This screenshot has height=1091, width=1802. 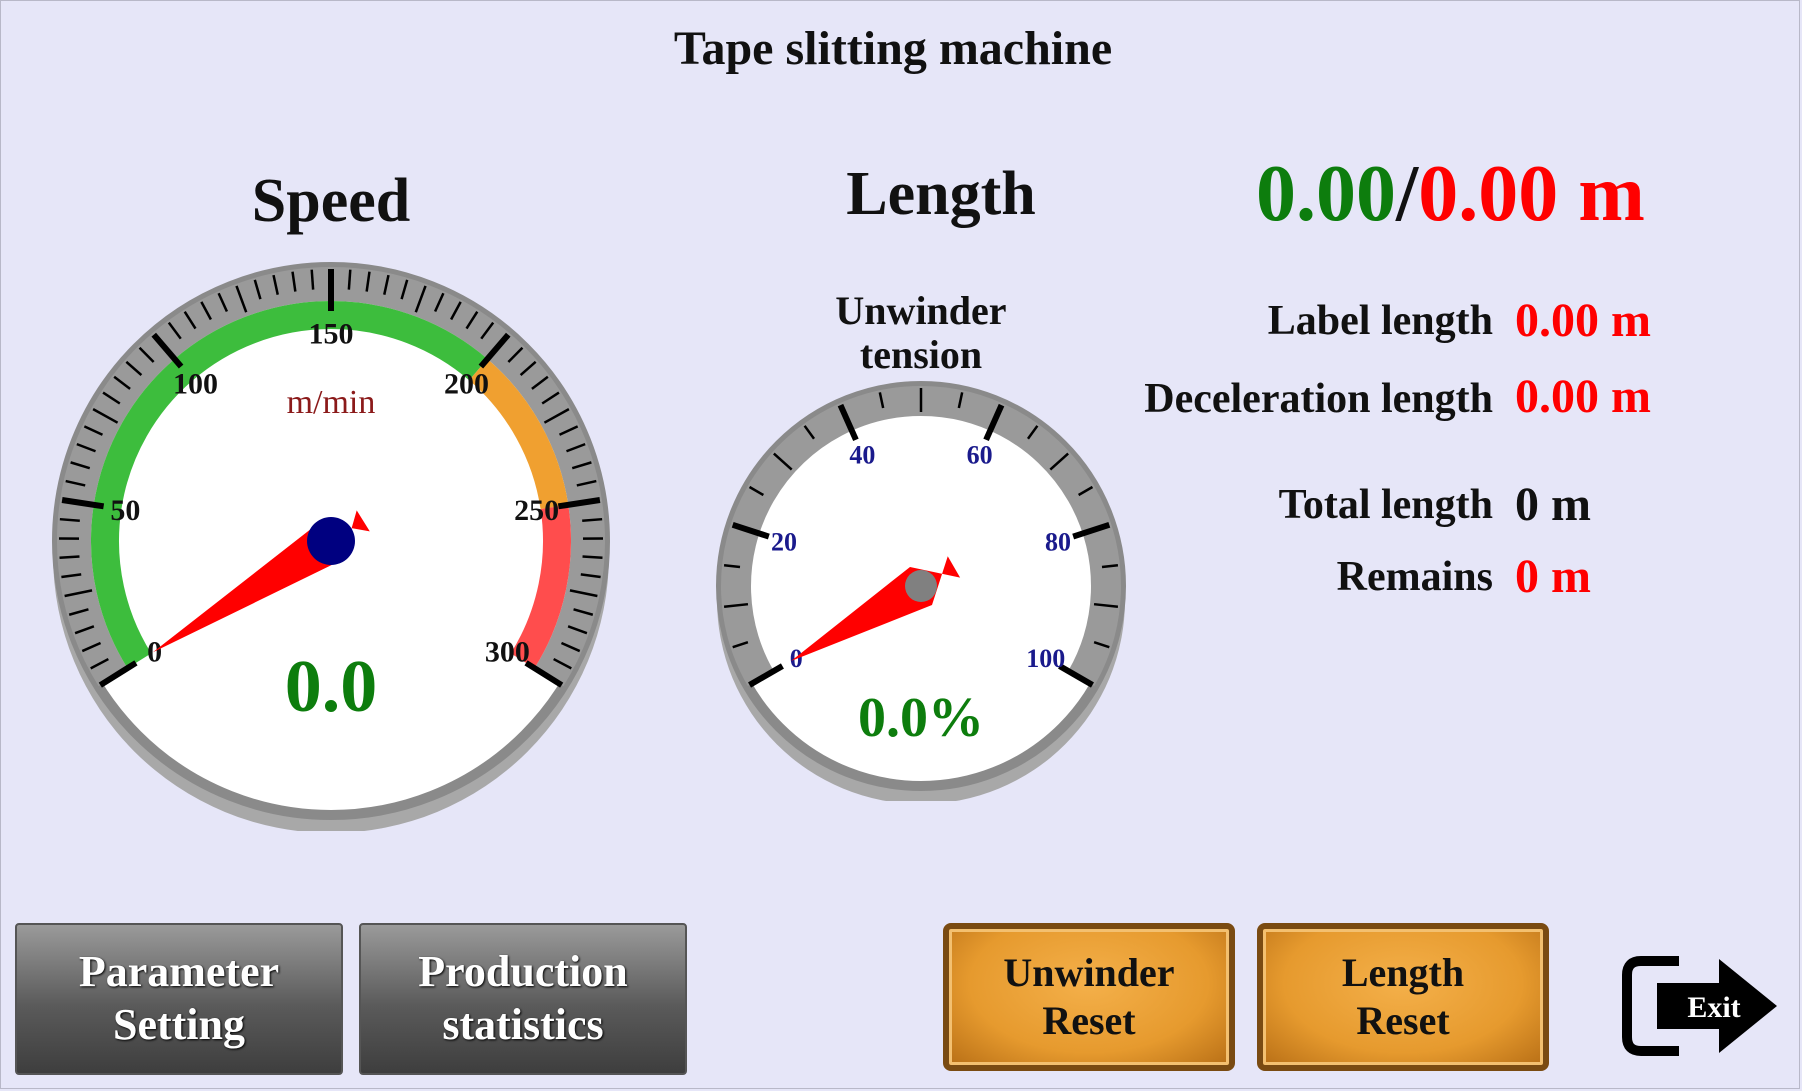 I want to click on gauge-tick-label: 200, so click(x=466, y=384).